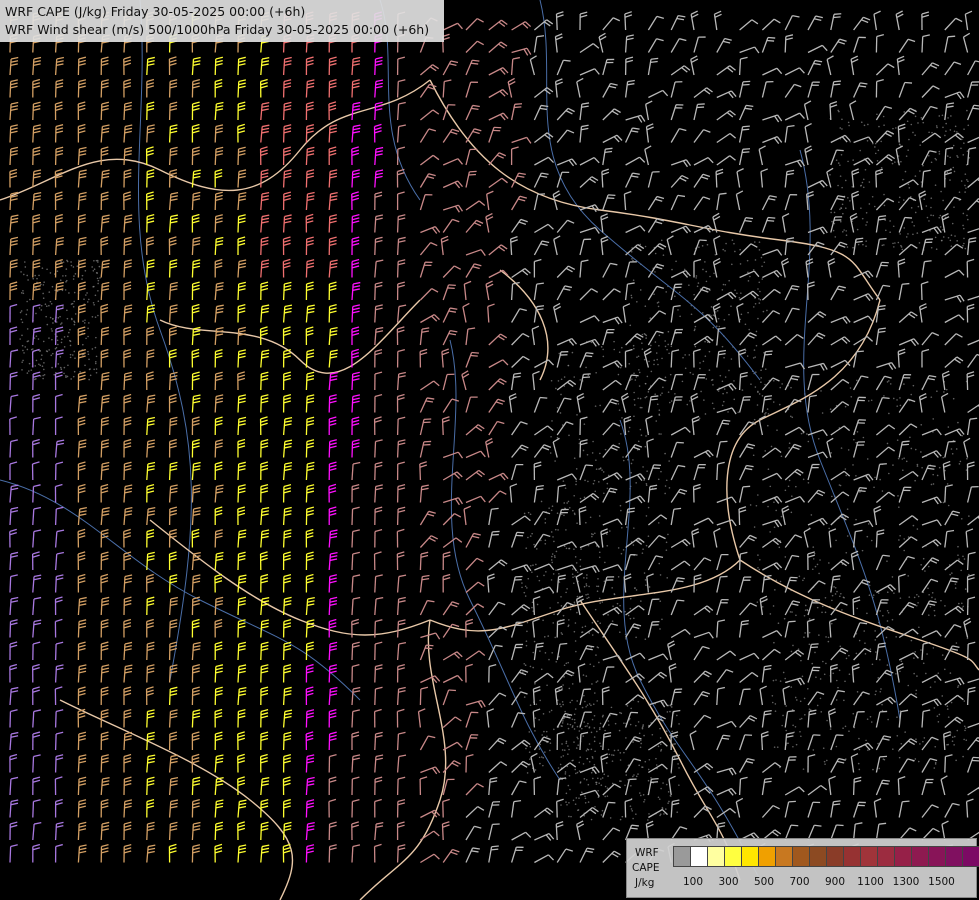 The image size is (979, 900). I want to click on legend-swatches, so click(826, 856).